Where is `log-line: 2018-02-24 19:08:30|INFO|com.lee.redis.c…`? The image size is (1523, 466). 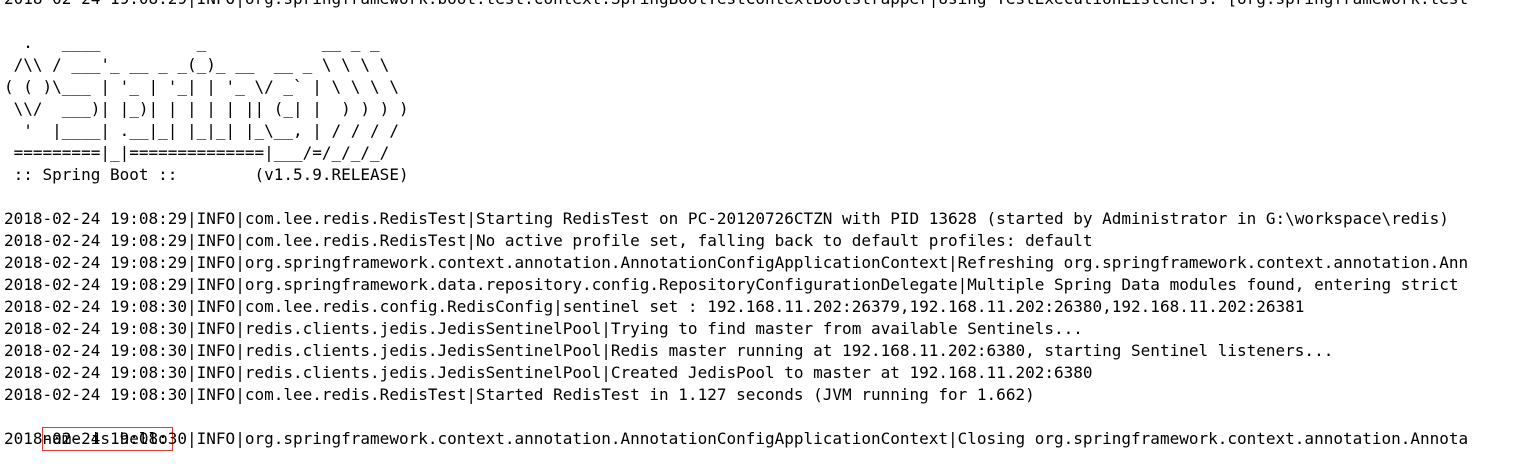
log-line: 2018-02-24 19:08:30|INFO|com.lee.redis.c… is located at coordinates (654, 306).